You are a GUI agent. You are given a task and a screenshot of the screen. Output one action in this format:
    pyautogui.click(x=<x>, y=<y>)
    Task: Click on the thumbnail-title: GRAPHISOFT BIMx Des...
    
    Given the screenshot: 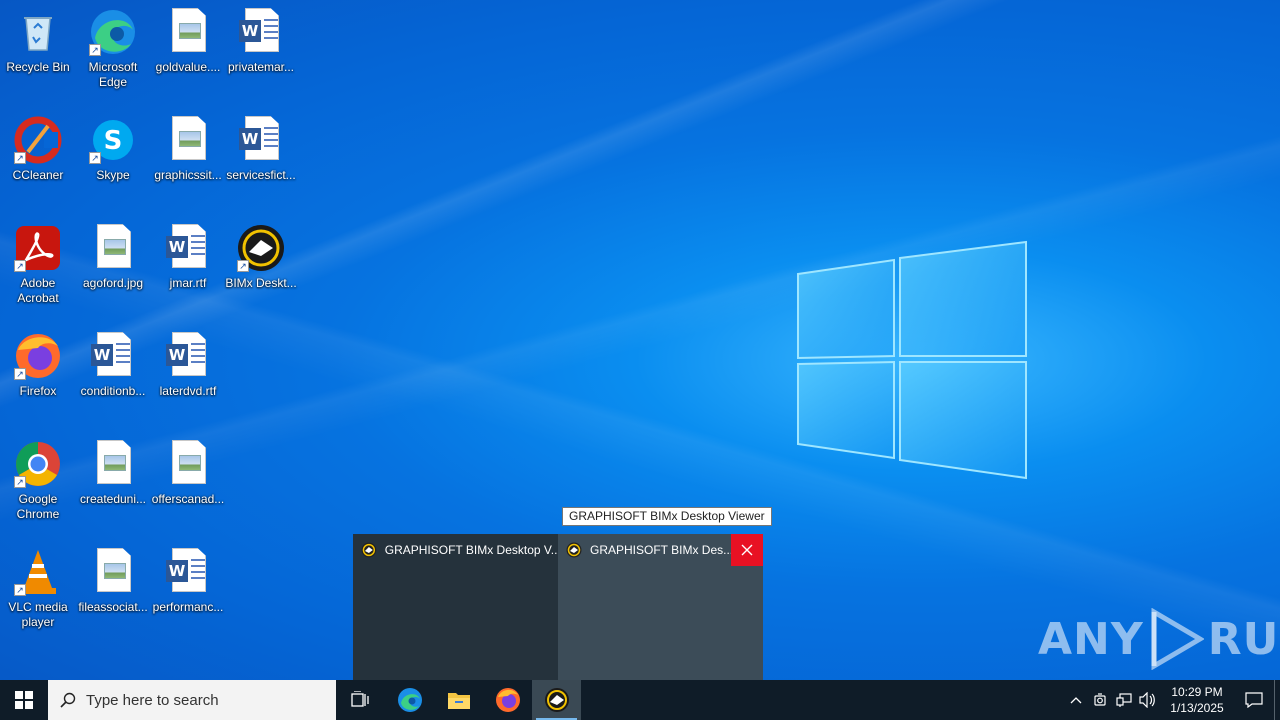 What is the action you would take?
    pyautogui.click(x=662, y=550)
    